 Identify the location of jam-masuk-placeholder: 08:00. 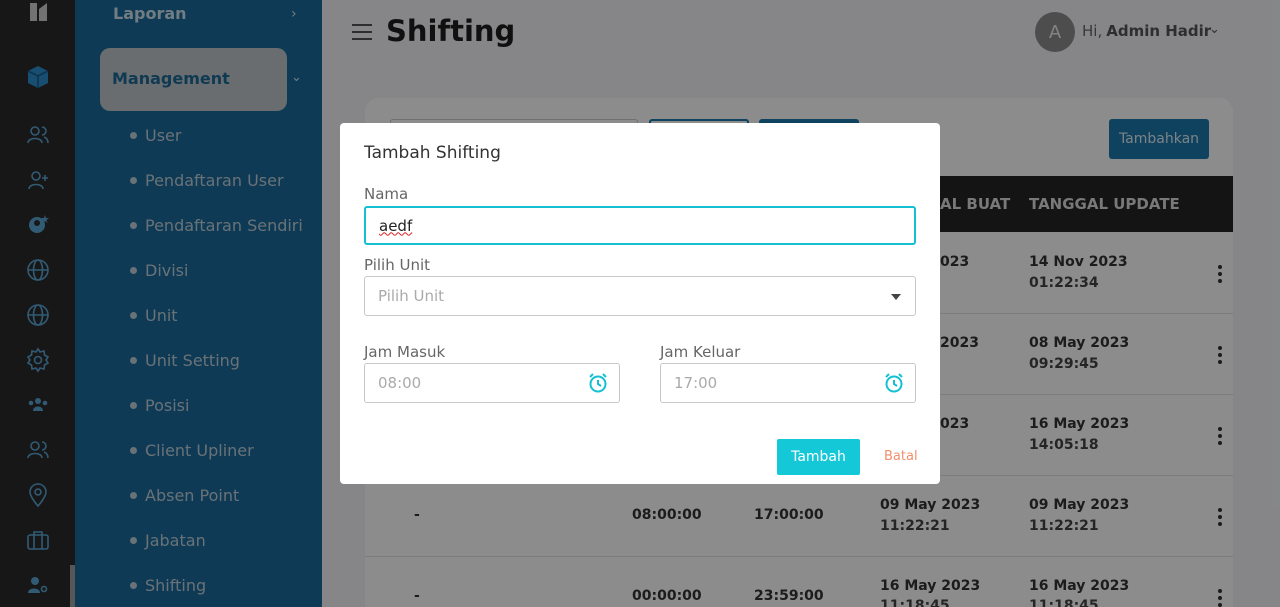
(400, 383).